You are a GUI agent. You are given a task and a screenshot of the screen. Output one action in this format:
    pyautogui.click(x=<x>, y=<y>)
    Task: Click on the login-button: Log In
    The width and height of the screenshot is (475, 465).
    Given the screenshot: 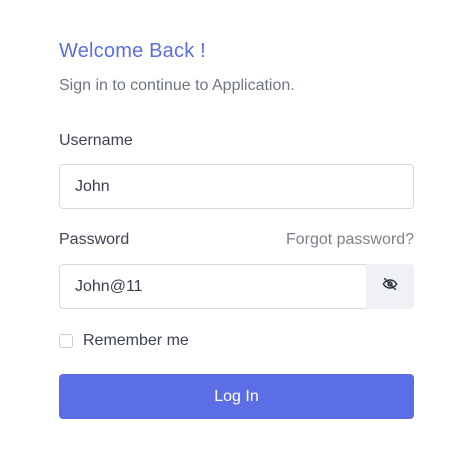 What is the action you would take?
    pyautogui.click(x=236, y=396)
    